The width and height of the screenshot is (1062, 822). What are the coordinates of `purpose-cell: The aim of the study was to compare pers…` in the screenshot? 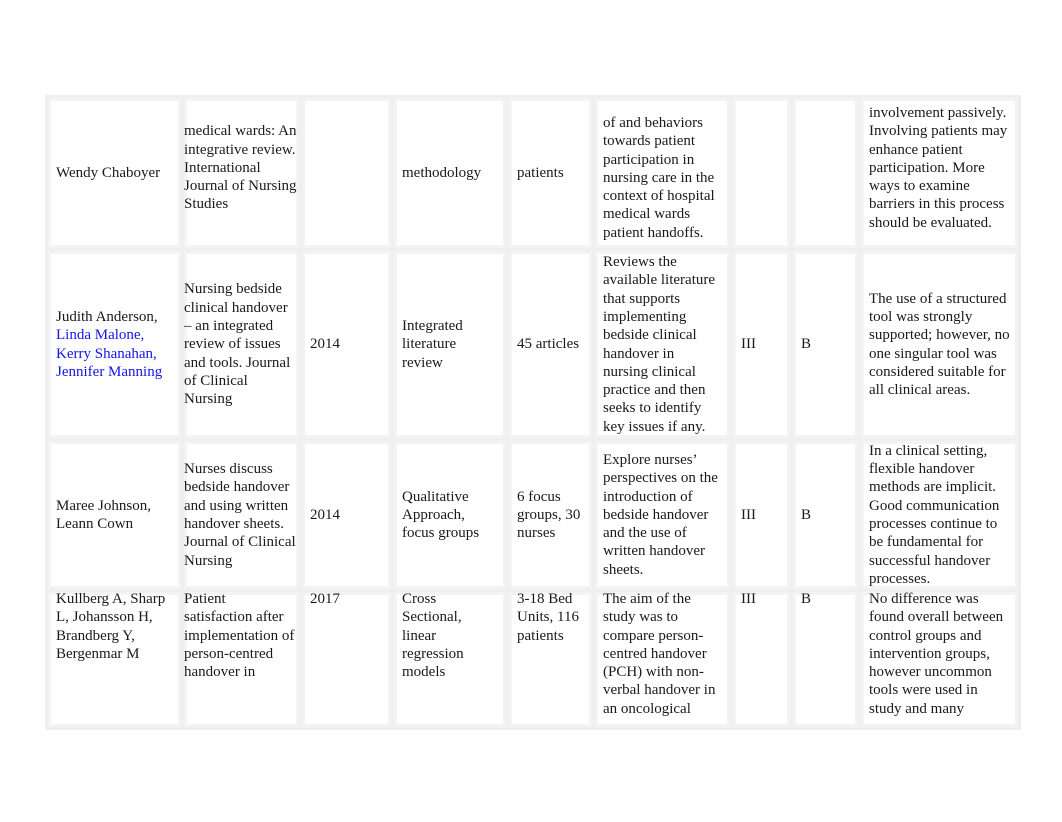 It's located at (662, 659).